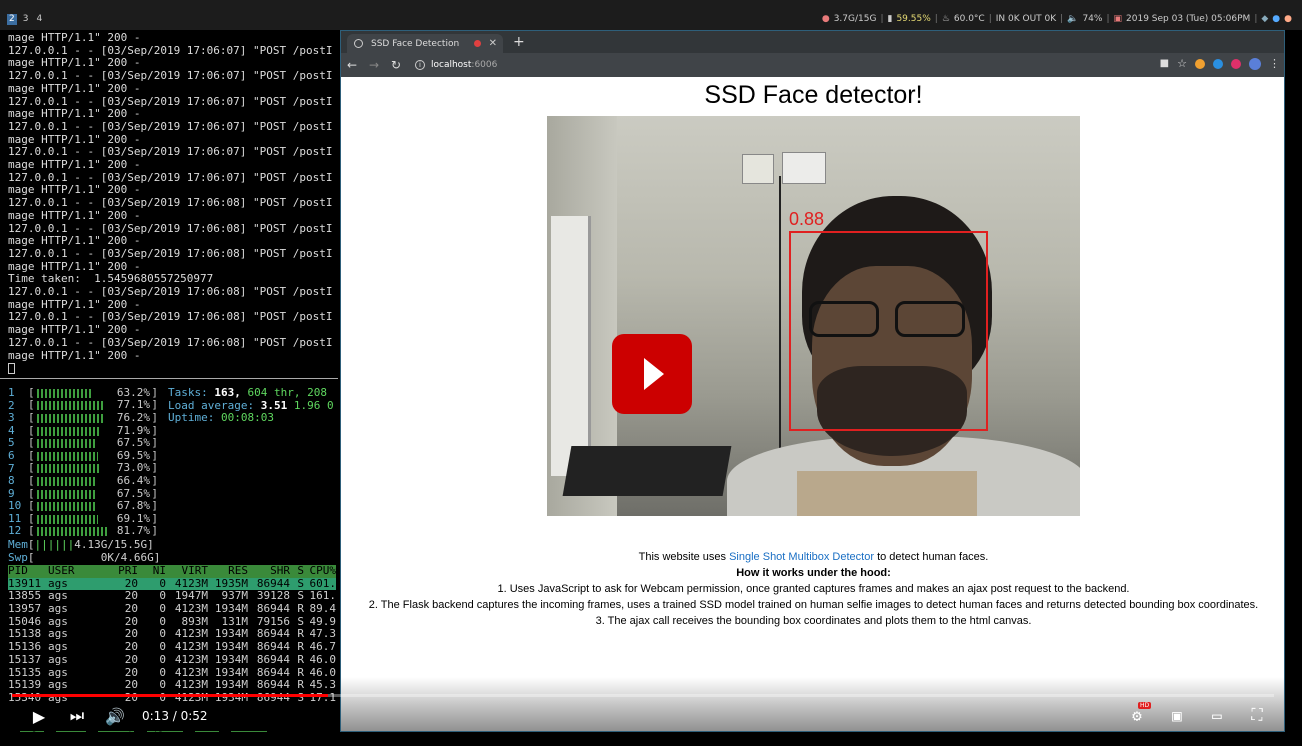 This screenshot has width=1302, height=746. I want to click on cpu-bar: [67.8%], so click(93, 506).